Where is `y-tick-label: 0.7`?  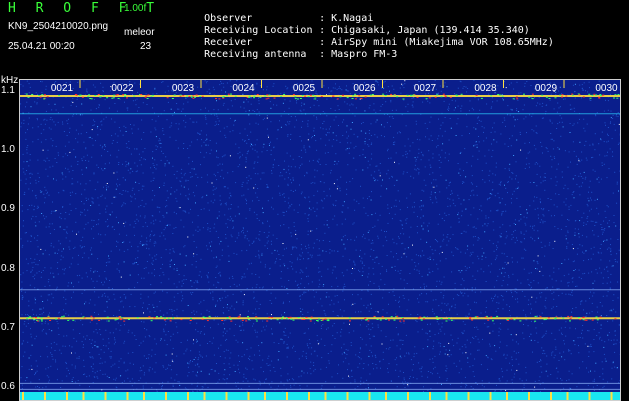
y-tick-label: 0.7 is located at coordinates (8, 328).